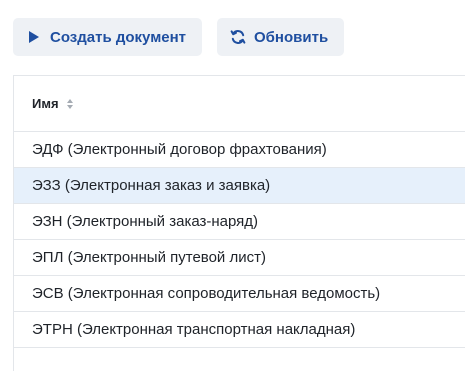 Image resolution: width=465 pixels, height=371 pixels. What do you see at coordinates (34, 37) in the screenshot?
I see `play-icon` at bounding box center [34, 37].